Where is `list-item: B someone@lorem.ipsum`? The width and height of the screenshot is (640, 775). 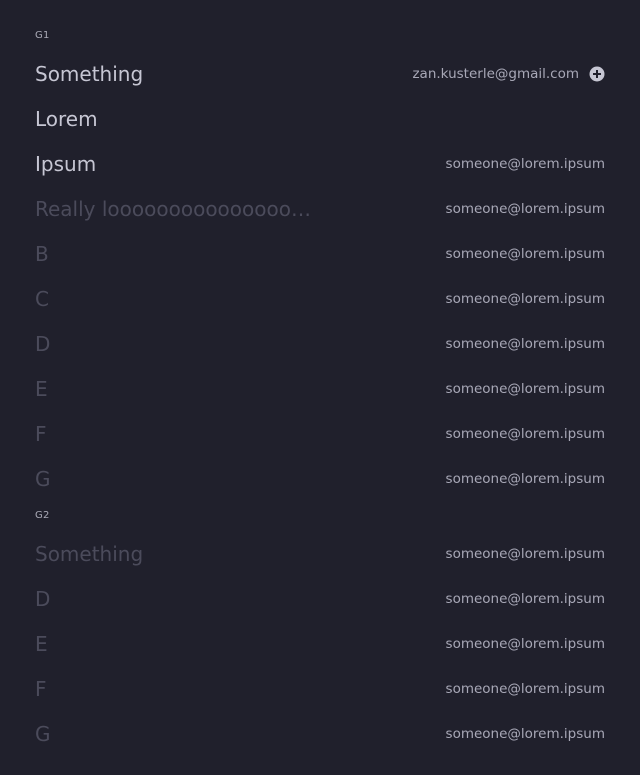 list-item: B someone@lorem.ipsum is located at coordinates (320, 253).